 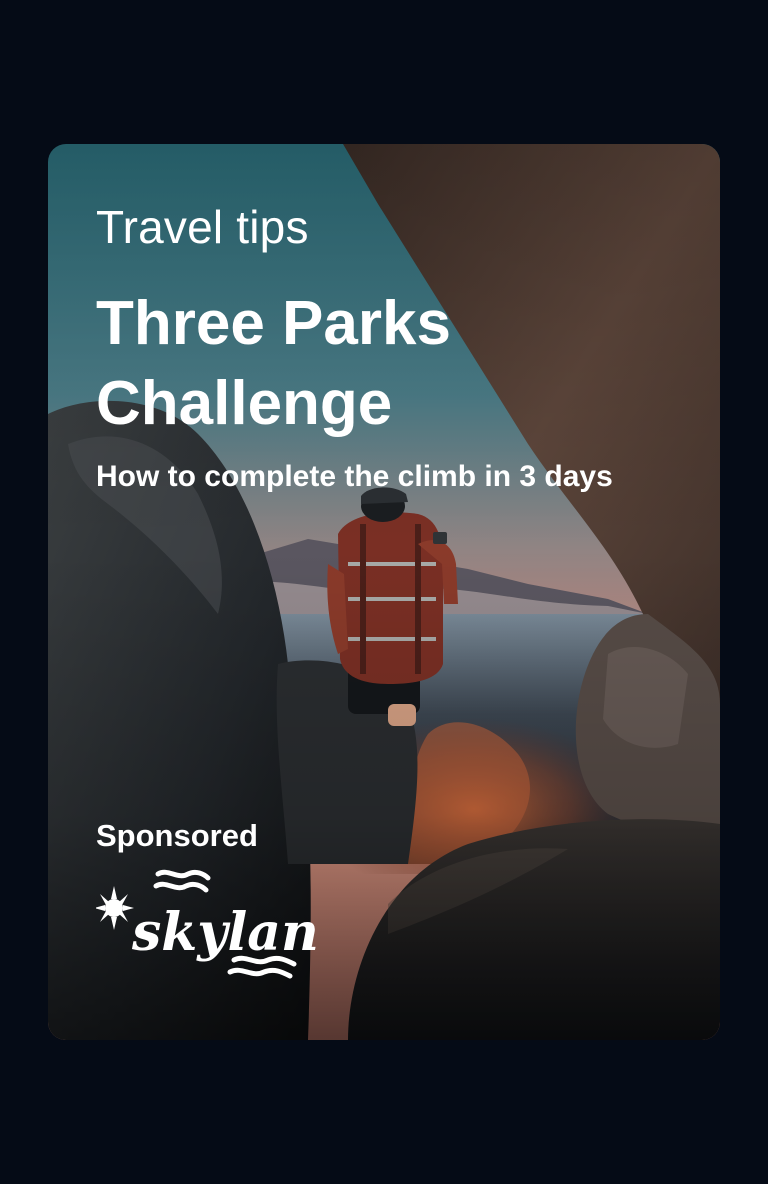 What do you see at coordinates (223, 932) in the screenshot?
I see `brand-wordmark: skyland` at bounding box center [223, 932].